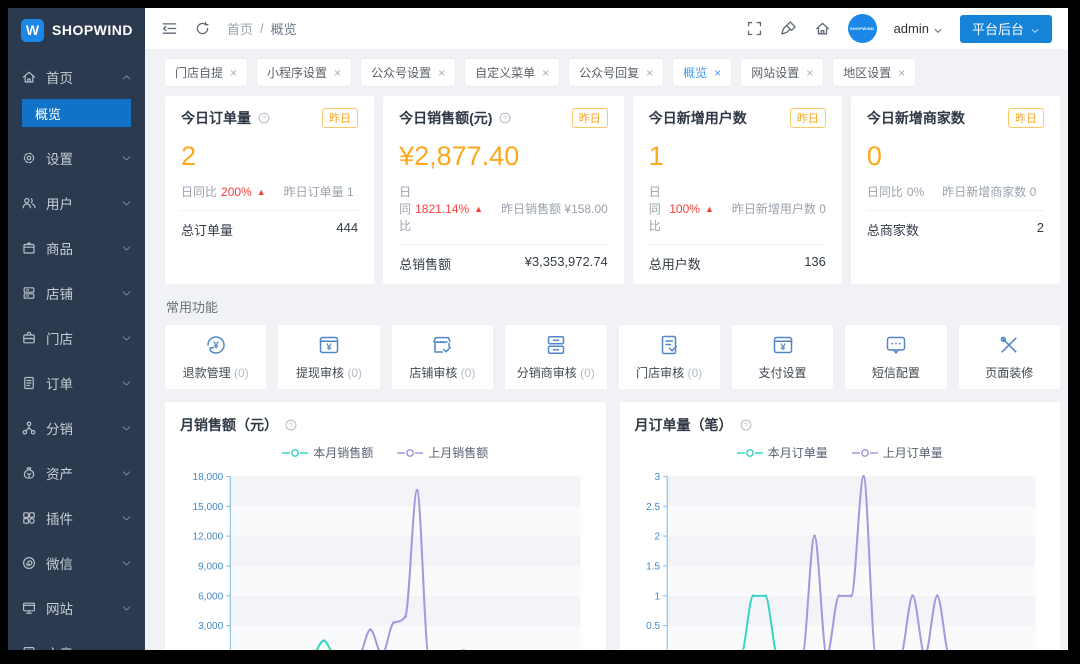 The height and width of the screenshot is (664, 1080). What do you see at coordinates (782, 72) in the screenshot?
I see `tab-site-settings: 网站设置 ×` at bounding box center [782, 72].